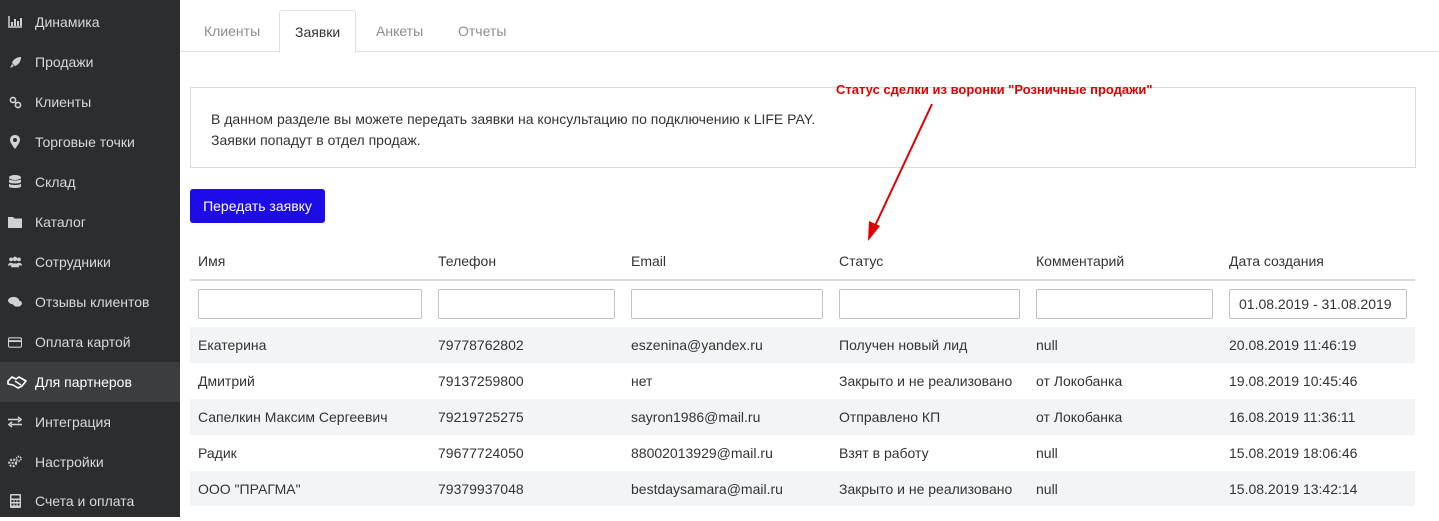 This screenshot has height=521, width=1439. Describe the element at coordinates (15, 22) in the screenshot. I see `bar-chart-icon` at that location.